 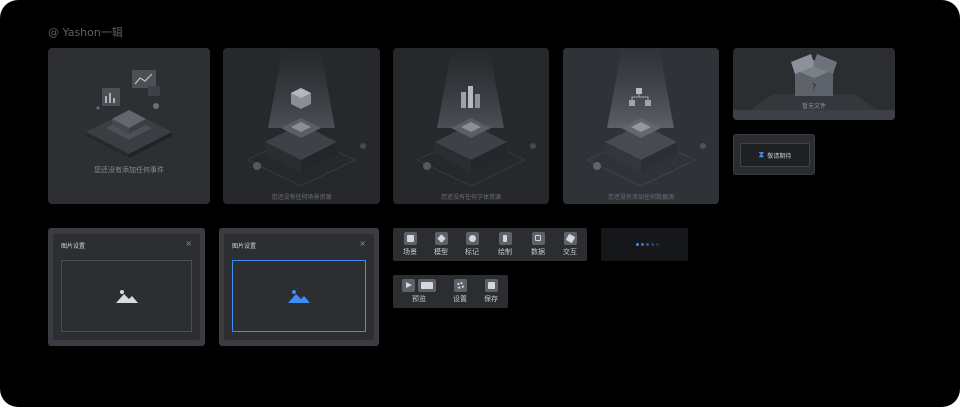 I want to click on image-drop-zone-active, so click(x=299, y=296).